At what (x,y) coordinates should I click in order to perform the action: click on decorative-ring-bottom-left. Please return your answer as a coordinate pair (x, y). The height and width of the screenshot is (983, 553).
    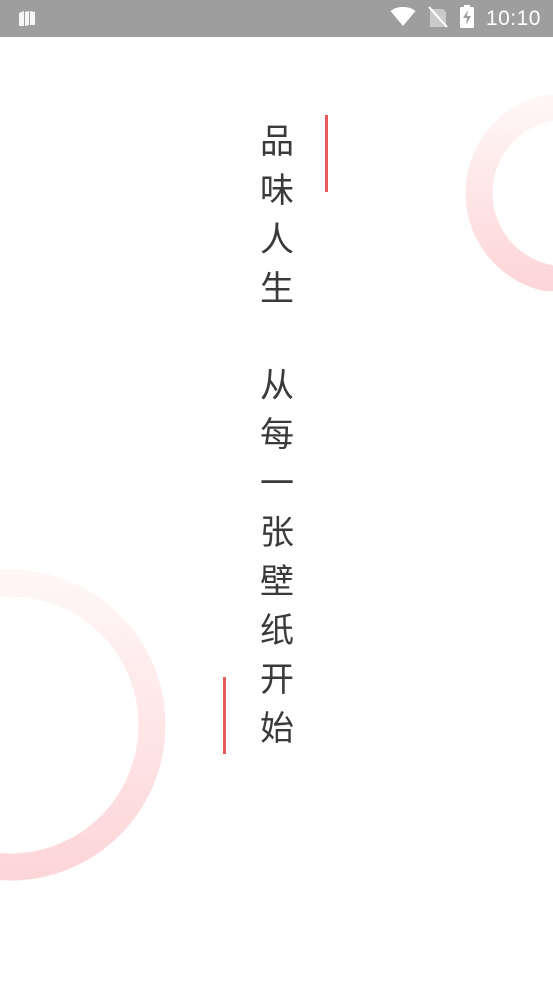
    Looking at the image, I should click on (83, 725).